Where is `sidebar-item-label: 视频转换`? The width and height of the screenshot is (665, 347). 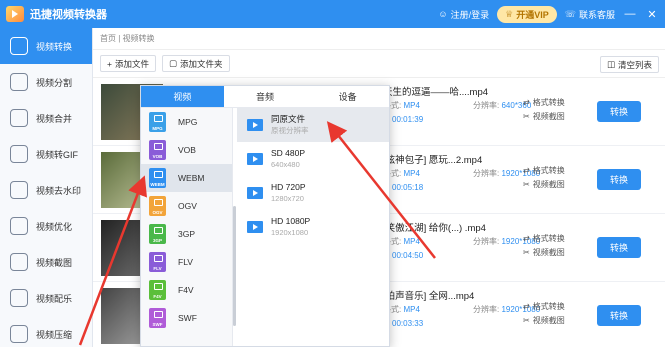 sidebar-item-label: 视频转换 is located at coordinates (54, 46).